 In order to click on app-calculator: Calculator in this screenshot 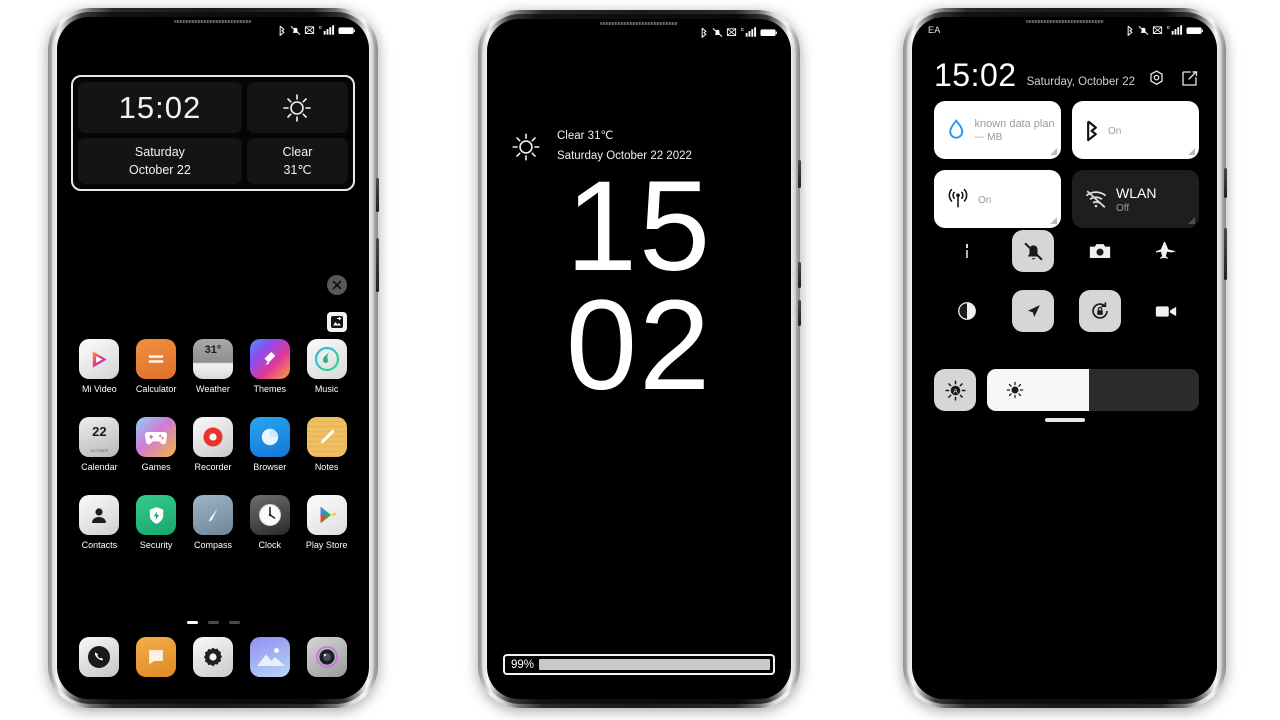, I will do `click(156, 366)`.